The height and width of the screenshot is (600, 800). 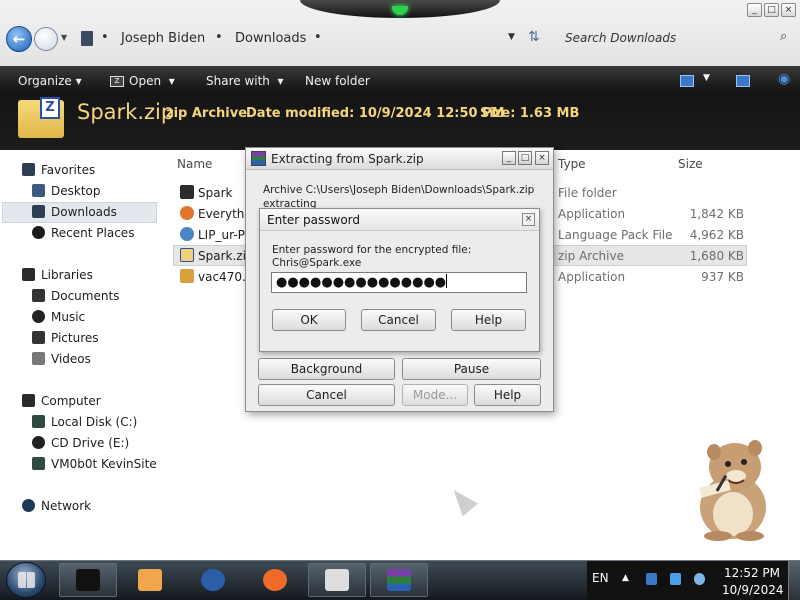 I want to click on search-icon: ⌕, so click(x=783, y=36).